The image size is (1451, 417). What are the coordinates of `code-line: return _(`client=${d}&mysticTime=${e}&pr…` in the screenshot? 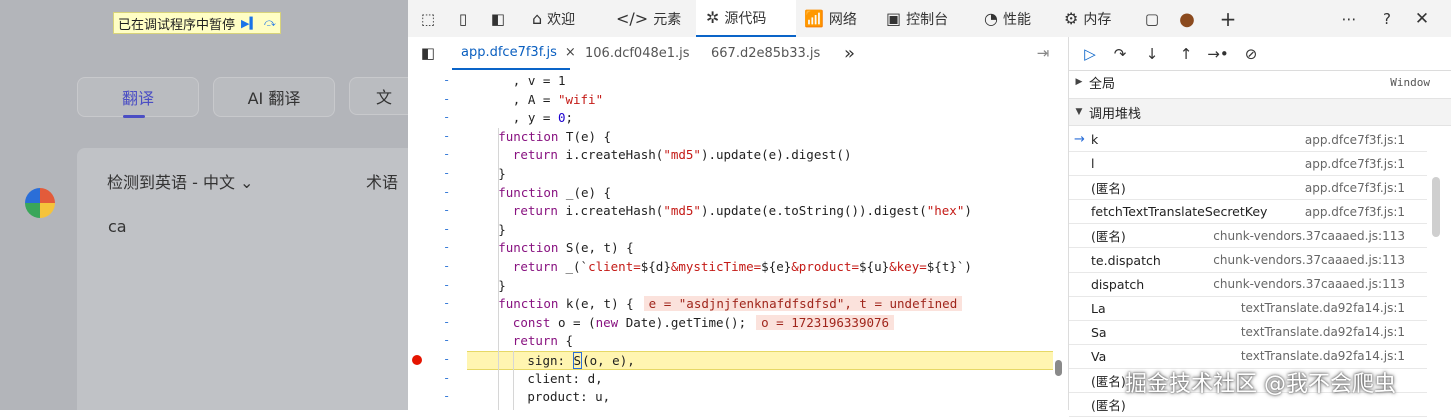 It's located at (760, 267).